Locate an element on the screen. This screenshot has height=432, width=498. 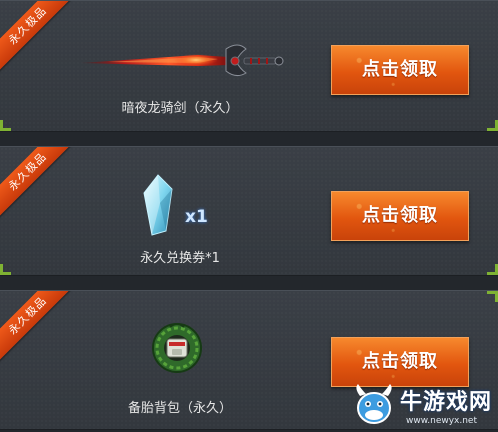
site-watermark: 牛游戏网 www.newyx.net is located at coordinates (424, 405).